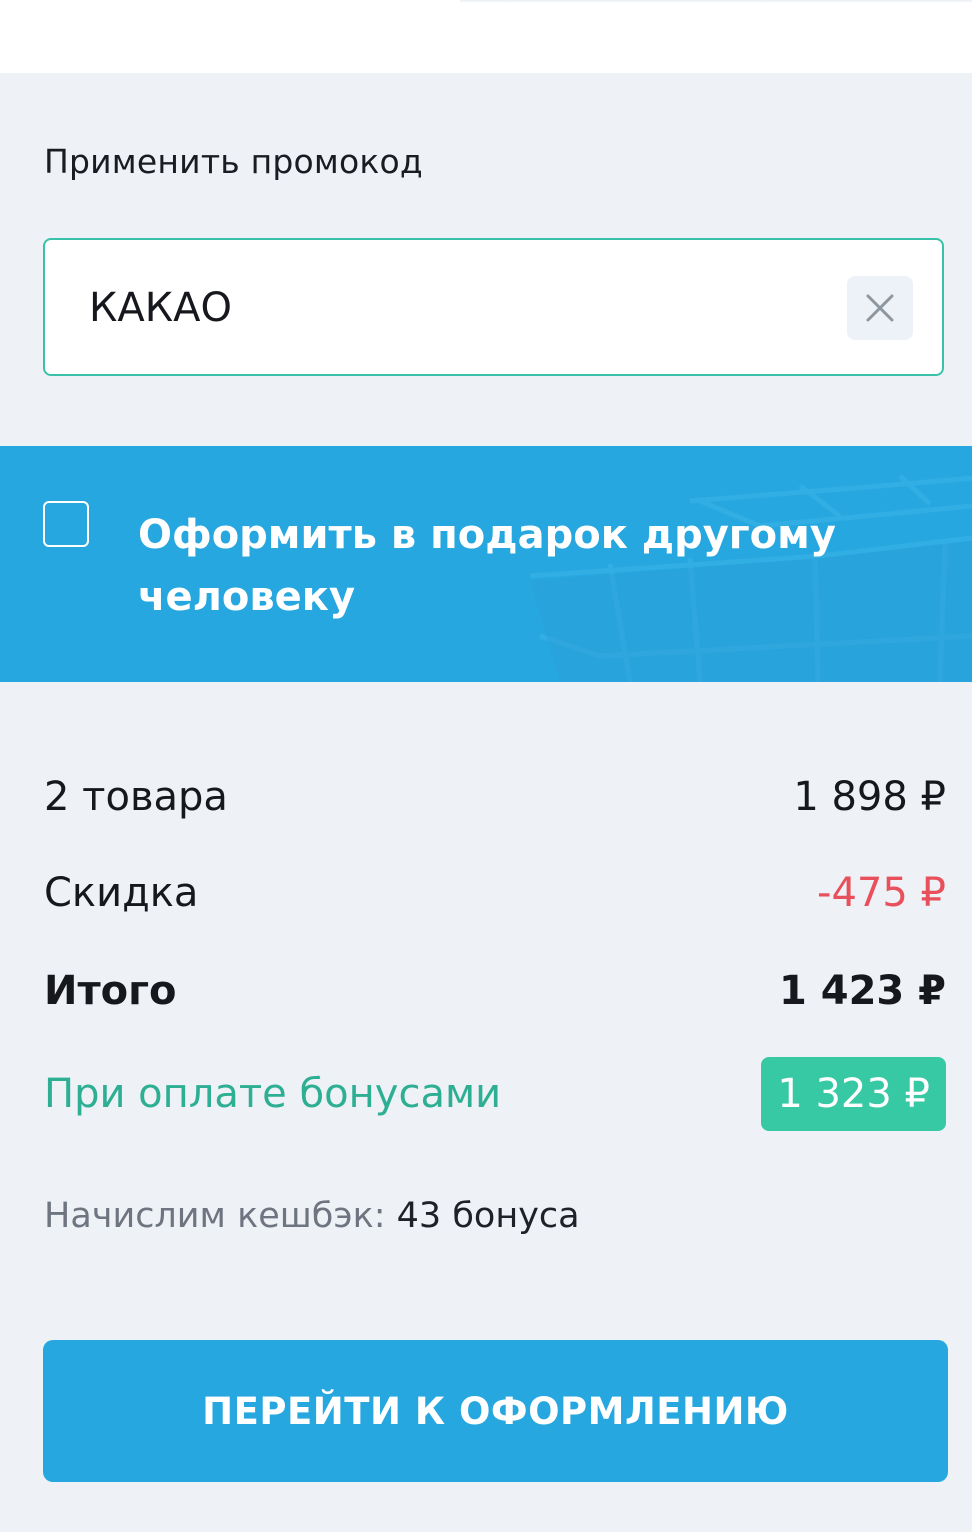 The width and height of the screenshot is (972, 1532). Describe the element at coordinates (215, 1216) in the screenshot. I see `cashback-label: Начислим кешбэк:` at that location.